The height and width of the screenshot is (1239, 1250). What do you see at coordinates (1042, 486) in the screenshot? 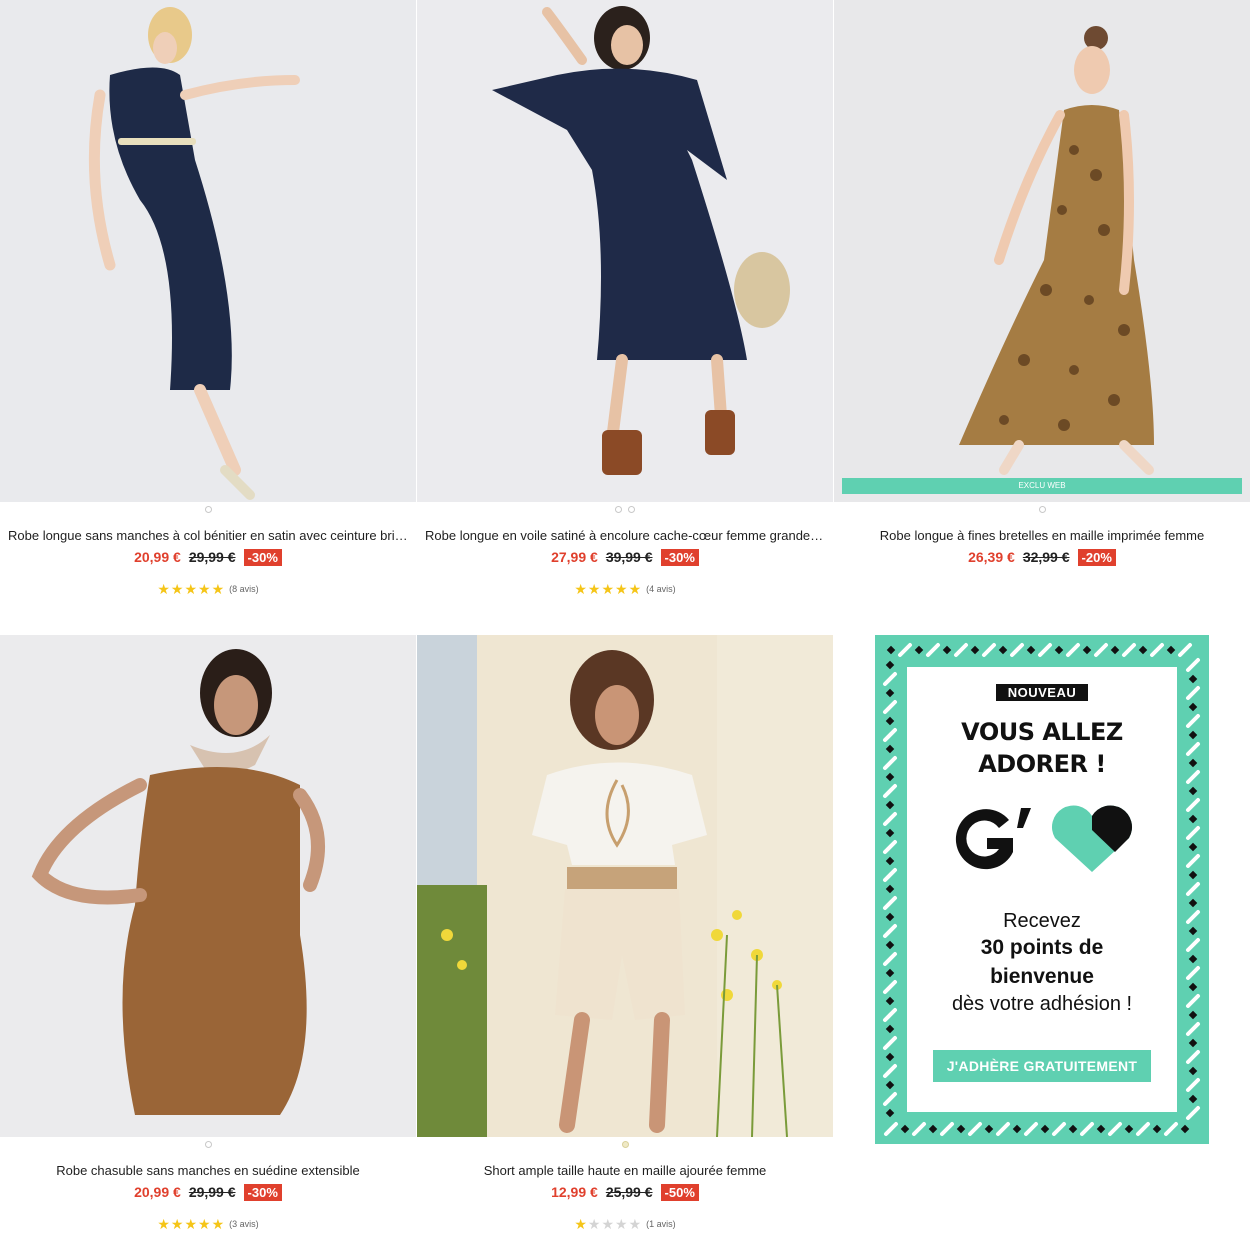
I see `exclusive-web-badge: EXCLU WEB` at bounding box center [1042, 486].